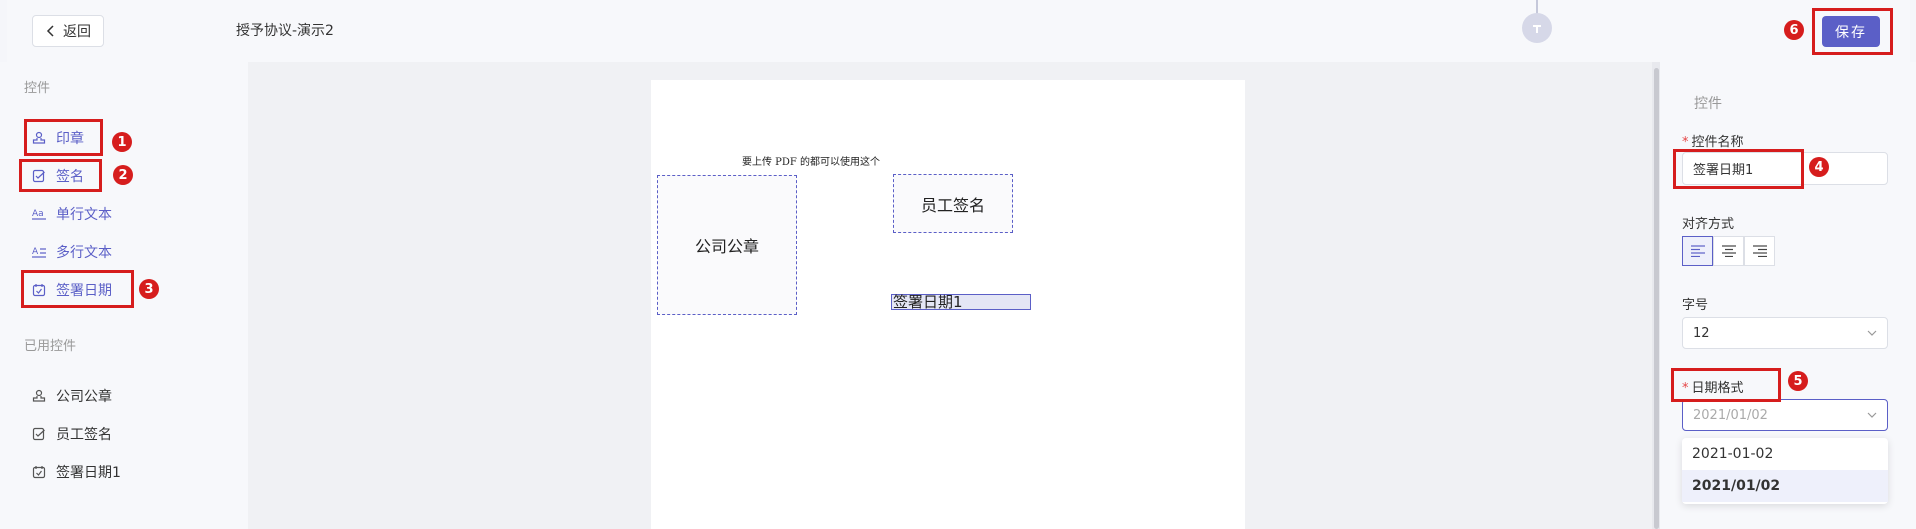  I want to click on single-line-text-icon: Aa, so click(39, 214).